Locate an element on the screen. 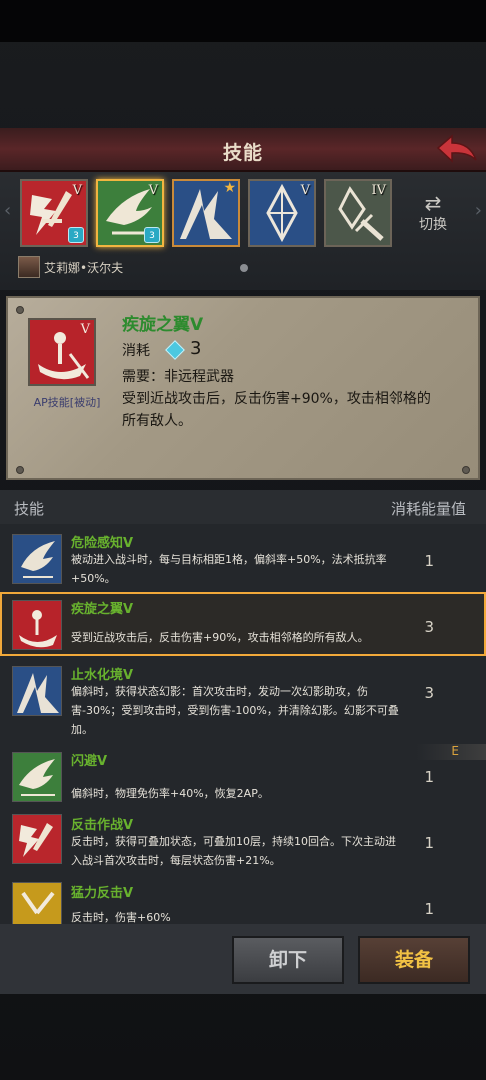 The width and height of the screenshot is (486, 1080). back-arrow-icon is located at coordinates (456, 148).